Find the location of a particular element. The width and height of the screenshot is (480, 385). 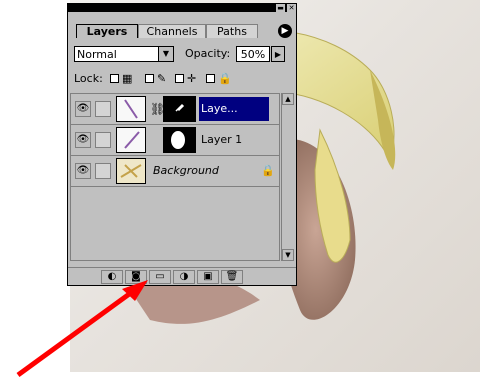

blend-mode-value: Normal is located at coordinates (97, 54).